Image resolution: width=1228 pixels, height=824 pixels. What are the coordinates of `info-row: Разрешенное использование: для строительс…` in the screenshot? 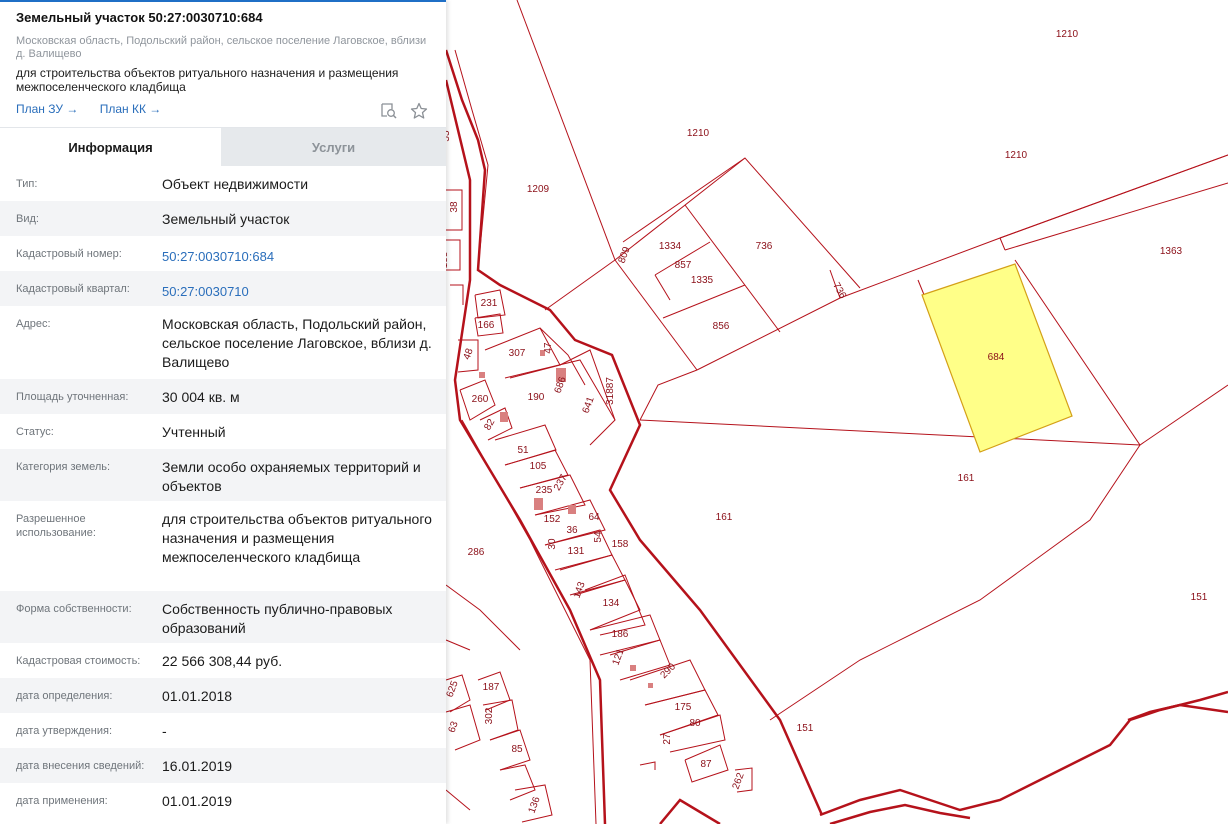 It's located at (223, 546).